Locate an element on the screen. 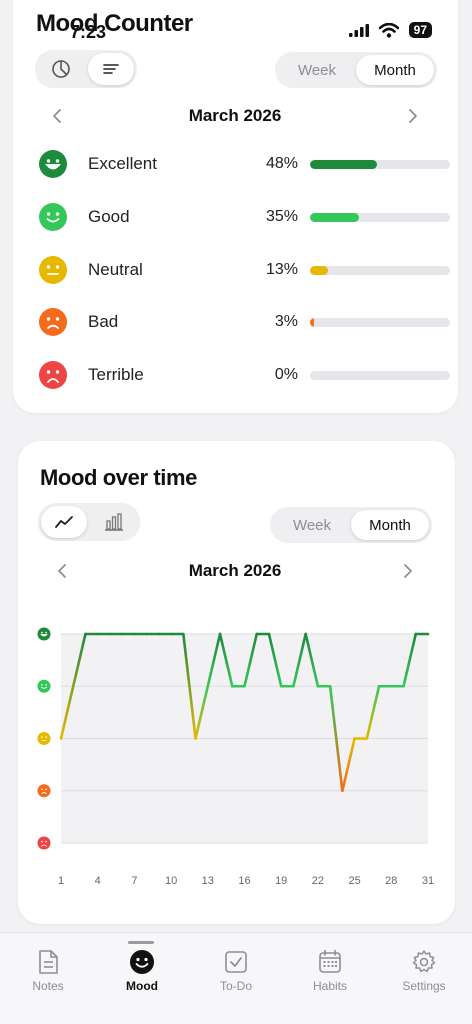 This screenshot has height=1024, width=472. x-tick-label: 13 is located at coordinates (208, 881).